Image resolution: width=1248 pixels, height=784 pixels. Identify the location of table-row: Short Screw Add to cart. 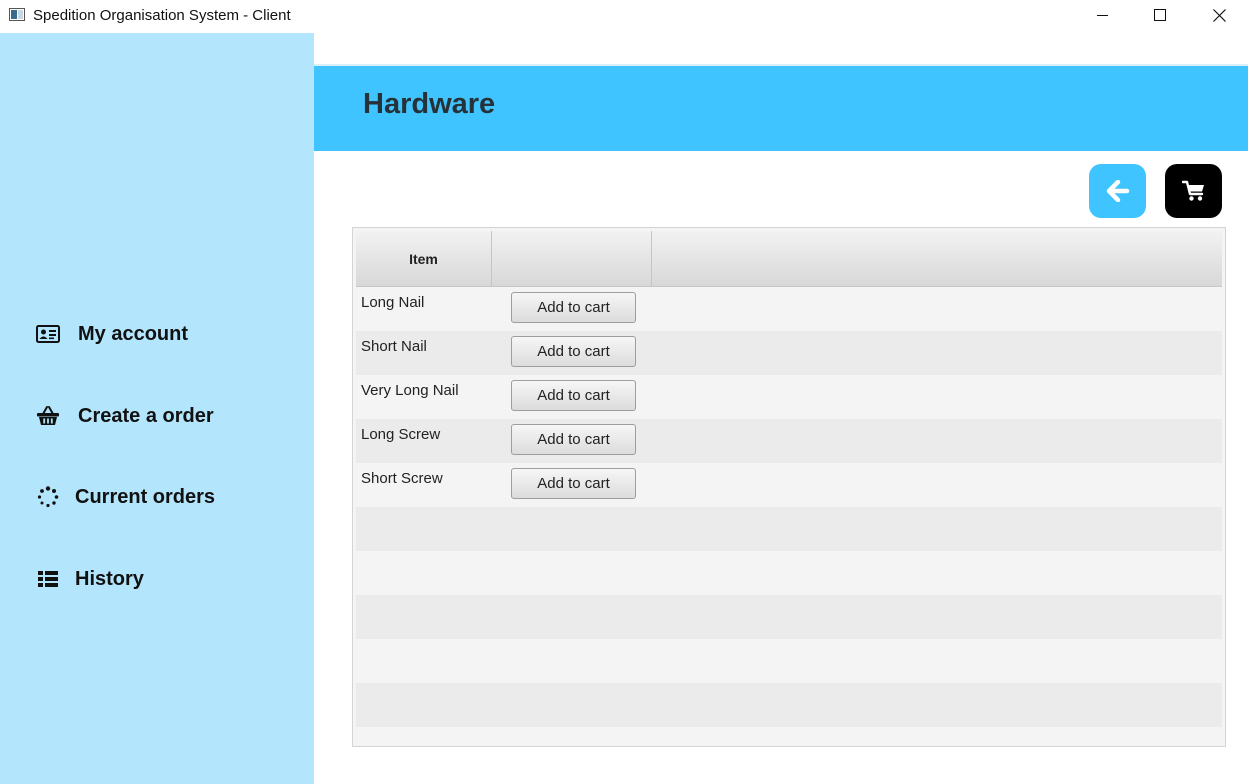
(789, 485).